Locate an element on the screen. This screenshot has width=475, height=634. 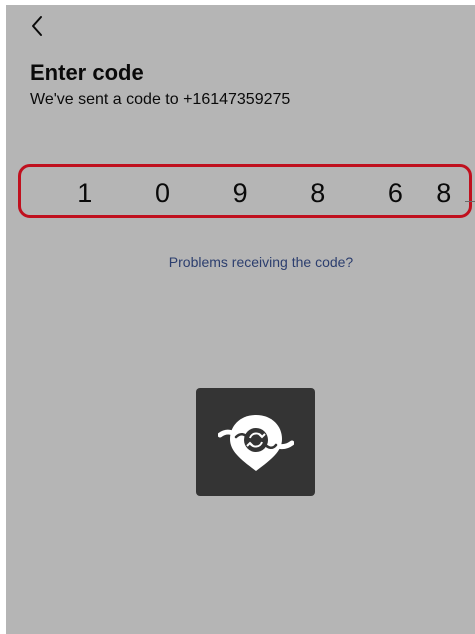
problems-receiving-code-link: Problems receiving the code? is located at coordinates (240, 262).